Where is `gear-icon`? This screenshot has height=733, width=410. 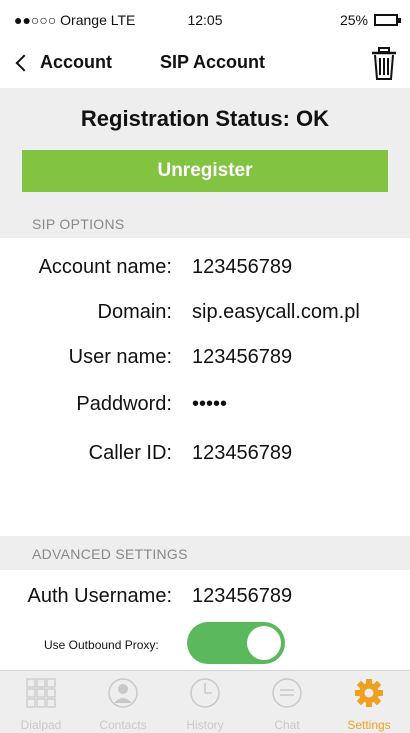
gear-icon is located at coordinates (369, 693).